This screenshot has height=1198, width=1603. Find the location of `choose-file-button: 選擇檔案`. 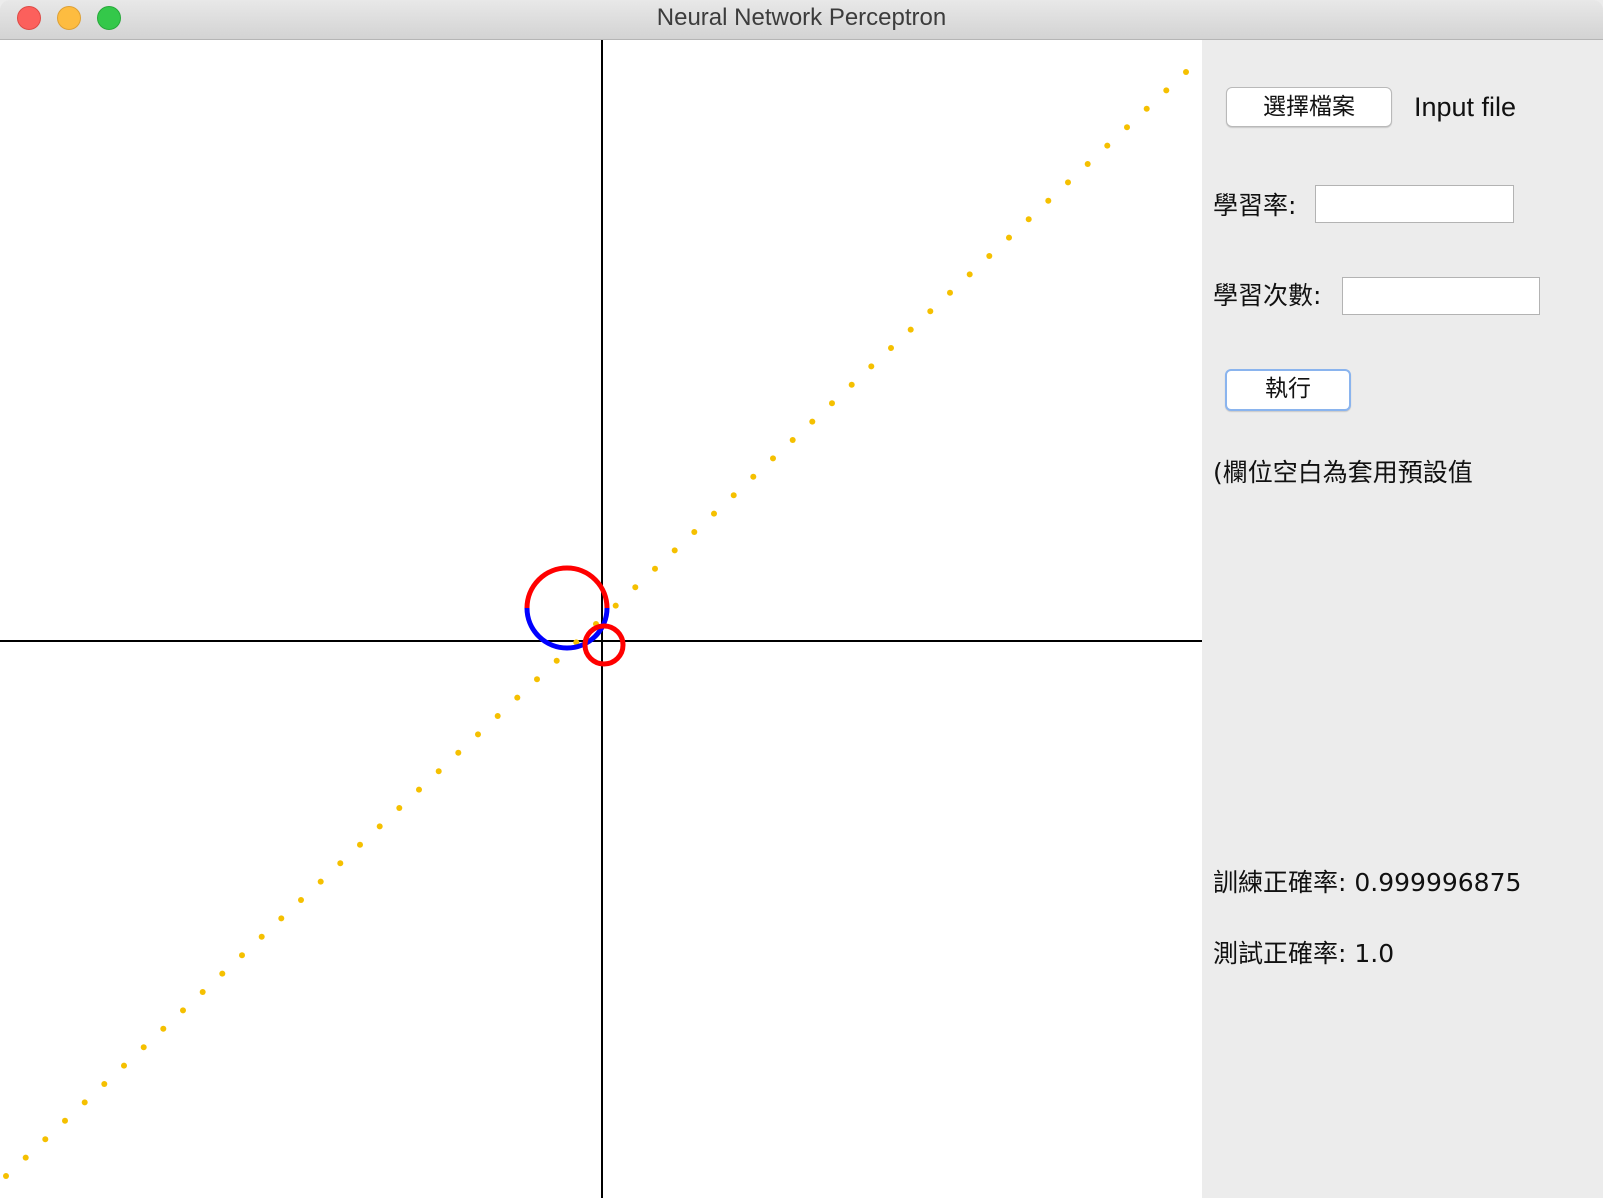

choose-file-button: 選擇檔案 is located at coordinates (1309, 107).